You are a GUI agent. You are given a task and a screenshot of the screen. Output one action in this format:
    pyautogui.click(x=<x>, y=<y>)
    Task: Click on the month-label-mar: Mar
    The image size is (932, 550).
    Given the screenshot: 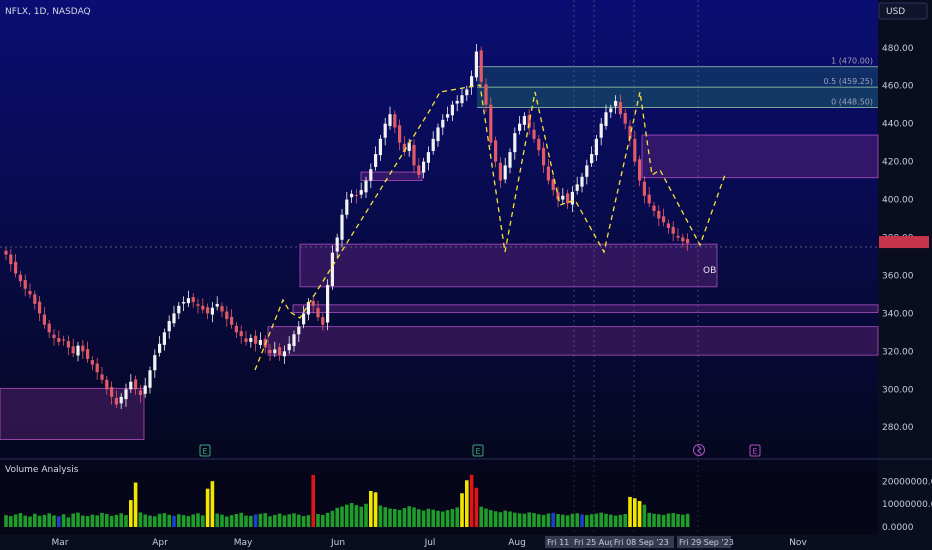 What is the action you would take?
    pyautogui.click(x=60, y=543)
    